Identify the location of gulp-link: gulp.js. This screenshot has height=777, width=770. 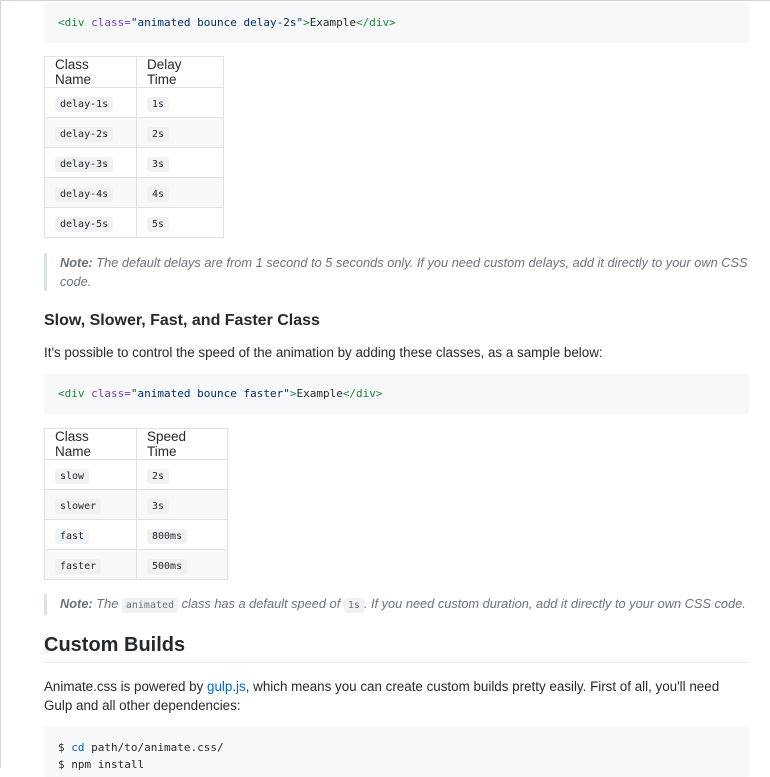
(226, 686).